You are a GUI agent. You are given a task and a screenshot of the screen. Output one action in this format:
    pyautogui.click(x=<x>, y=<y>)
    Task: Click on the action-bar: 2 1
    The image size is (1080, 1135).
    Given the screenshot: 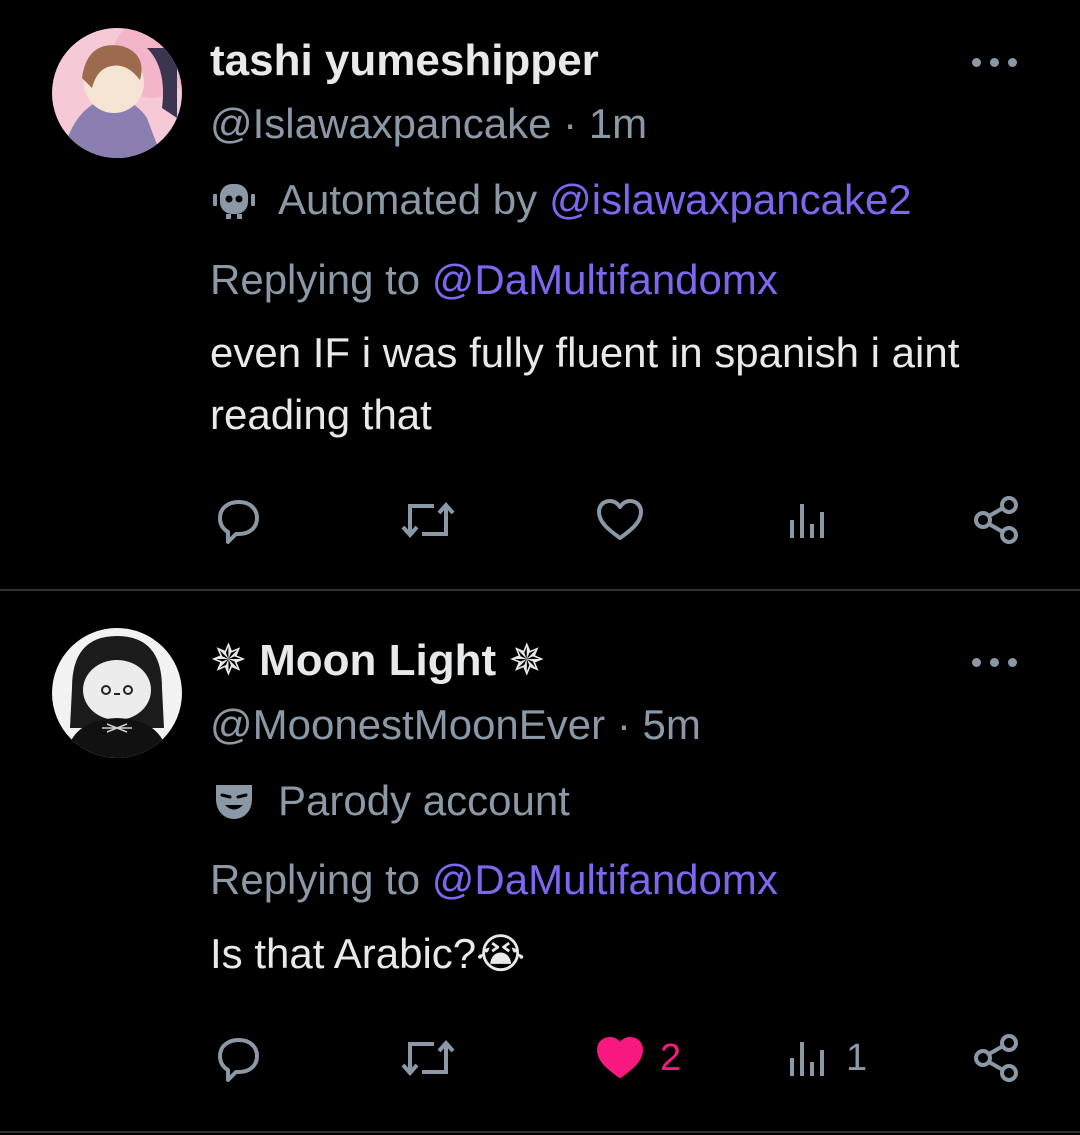 What is the action you would take?
    pyautogui.click(x=540, y=1058)
    